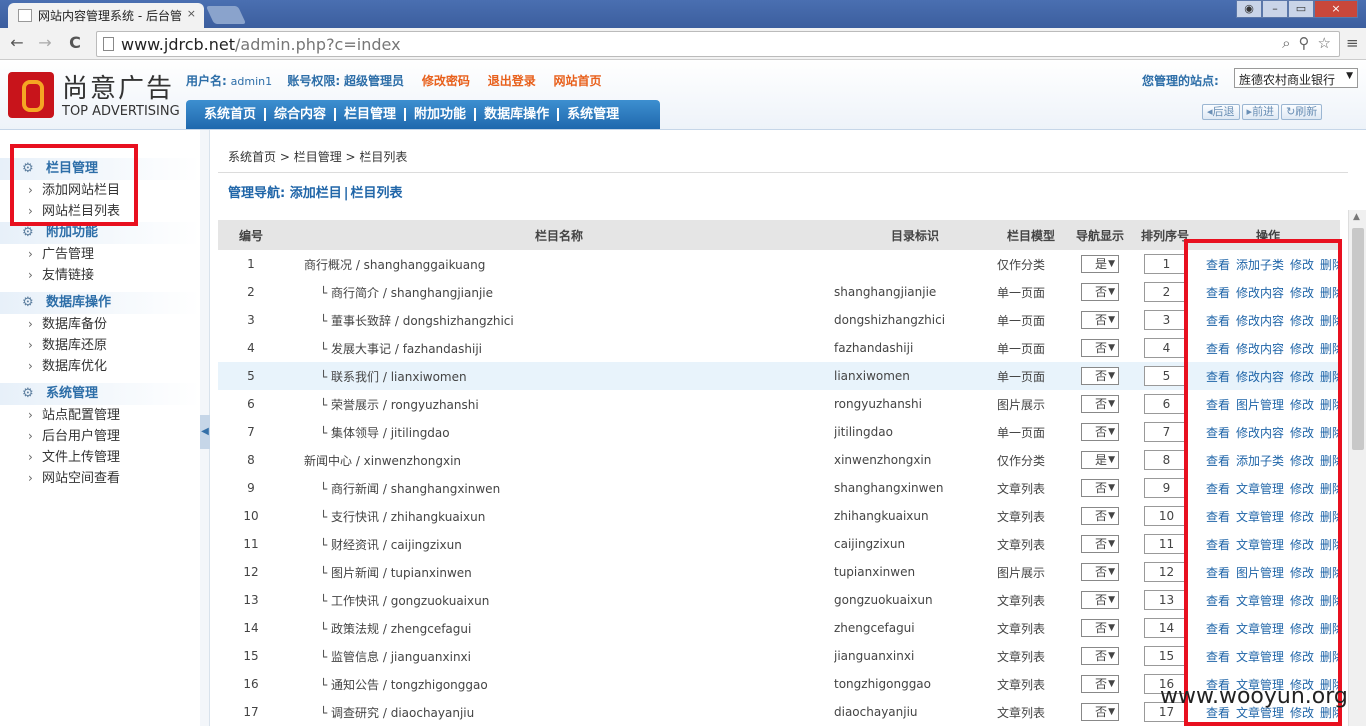  I want to click on sidebar-group-database: ⚙ 数据库操作, so click(100, 303).